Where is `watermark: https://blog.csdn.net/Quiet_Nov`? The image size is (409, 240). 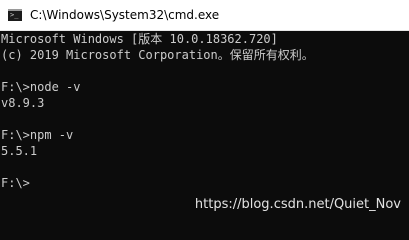
watermark: https://blog.csdn.net/Quiet_Nov is located at coordinates (297, 204).